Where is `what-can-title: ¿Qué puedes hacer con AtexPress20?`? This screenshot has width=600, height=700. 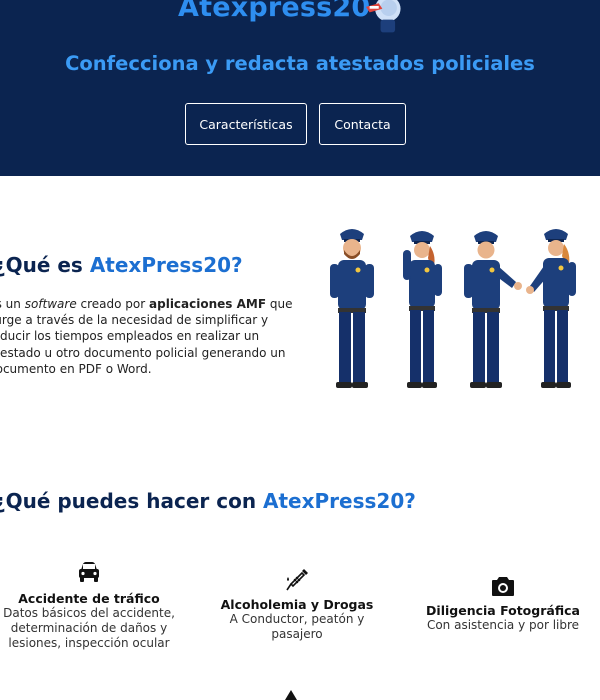 what-can-title: ¿Qué puedes hacer con AtexPress20? is located at coordinates (208, 501).